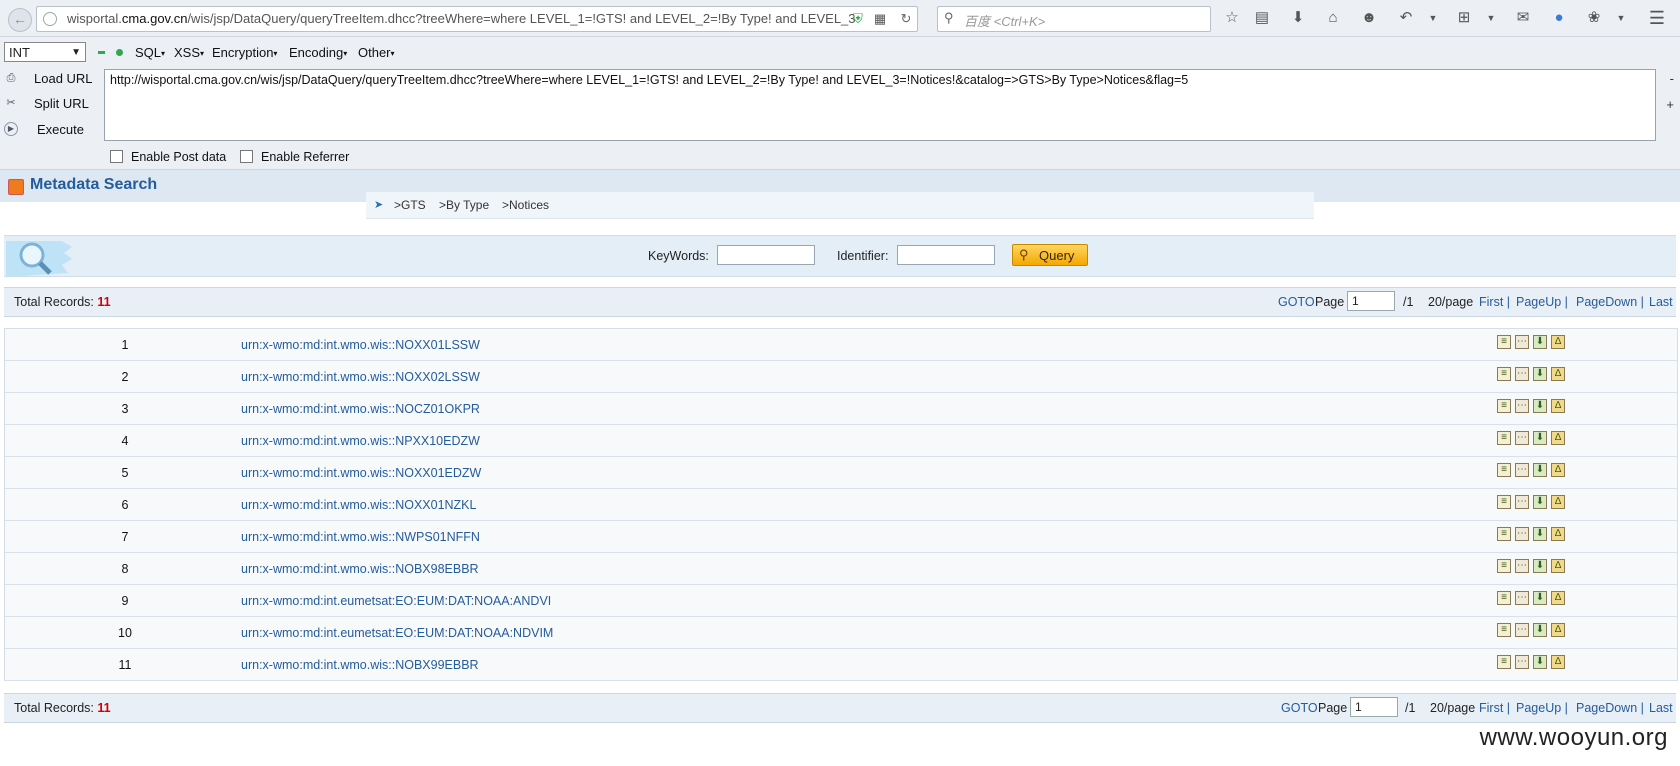 Image resolution: width=1680 pixels, height=766 pixels. I want to click on undo-dropdown-icon: ▼, so click(1433, 18).